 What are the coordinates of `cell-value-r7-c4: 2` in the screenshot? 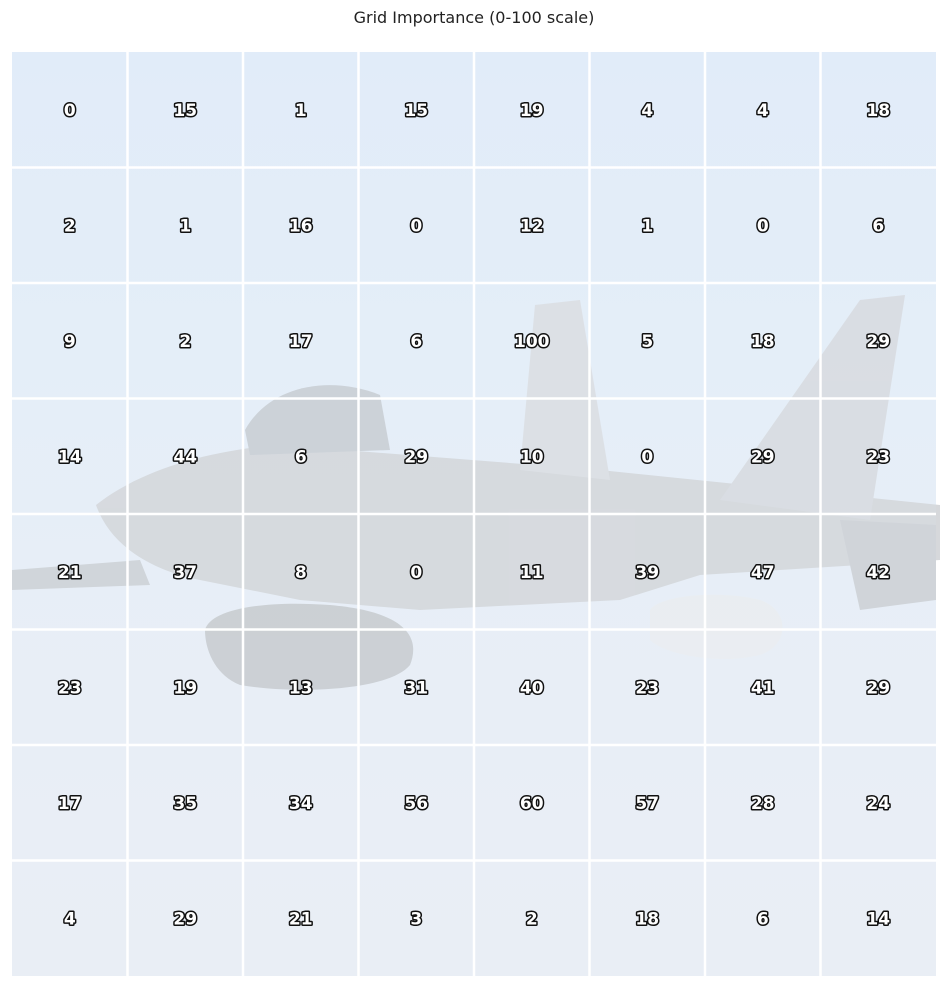 It's located at (532, 919).